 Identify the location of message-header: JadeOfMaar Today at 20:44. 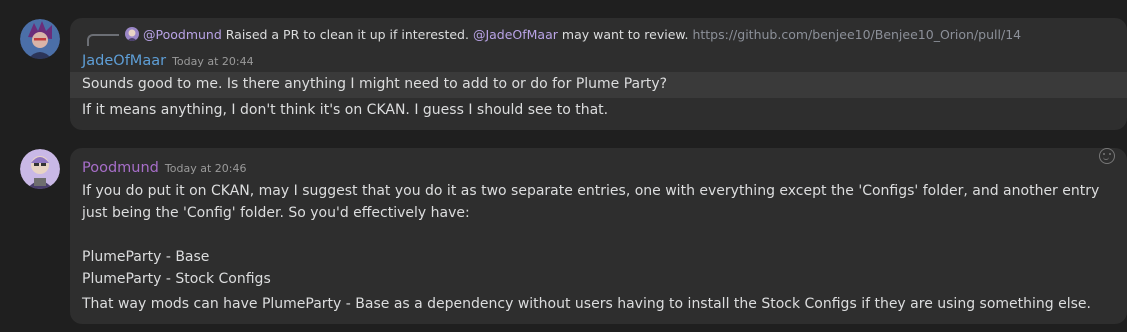
(168, 59).